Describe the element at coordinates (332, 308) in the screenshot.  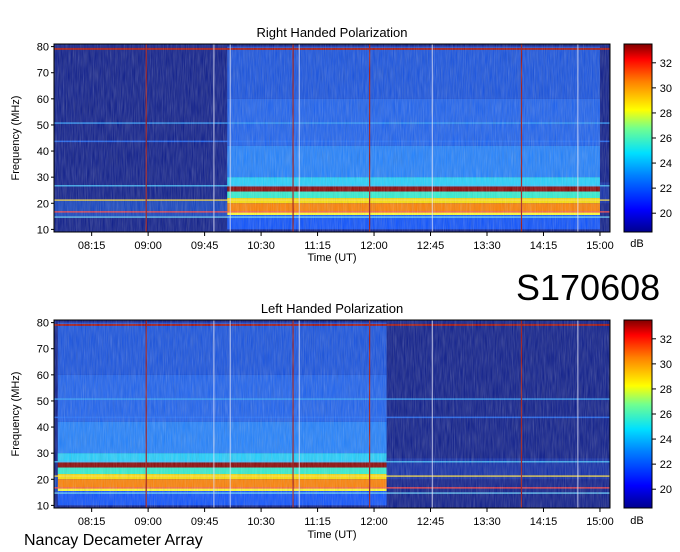
I see `chart-title: Left Handed Polarization` at that location.